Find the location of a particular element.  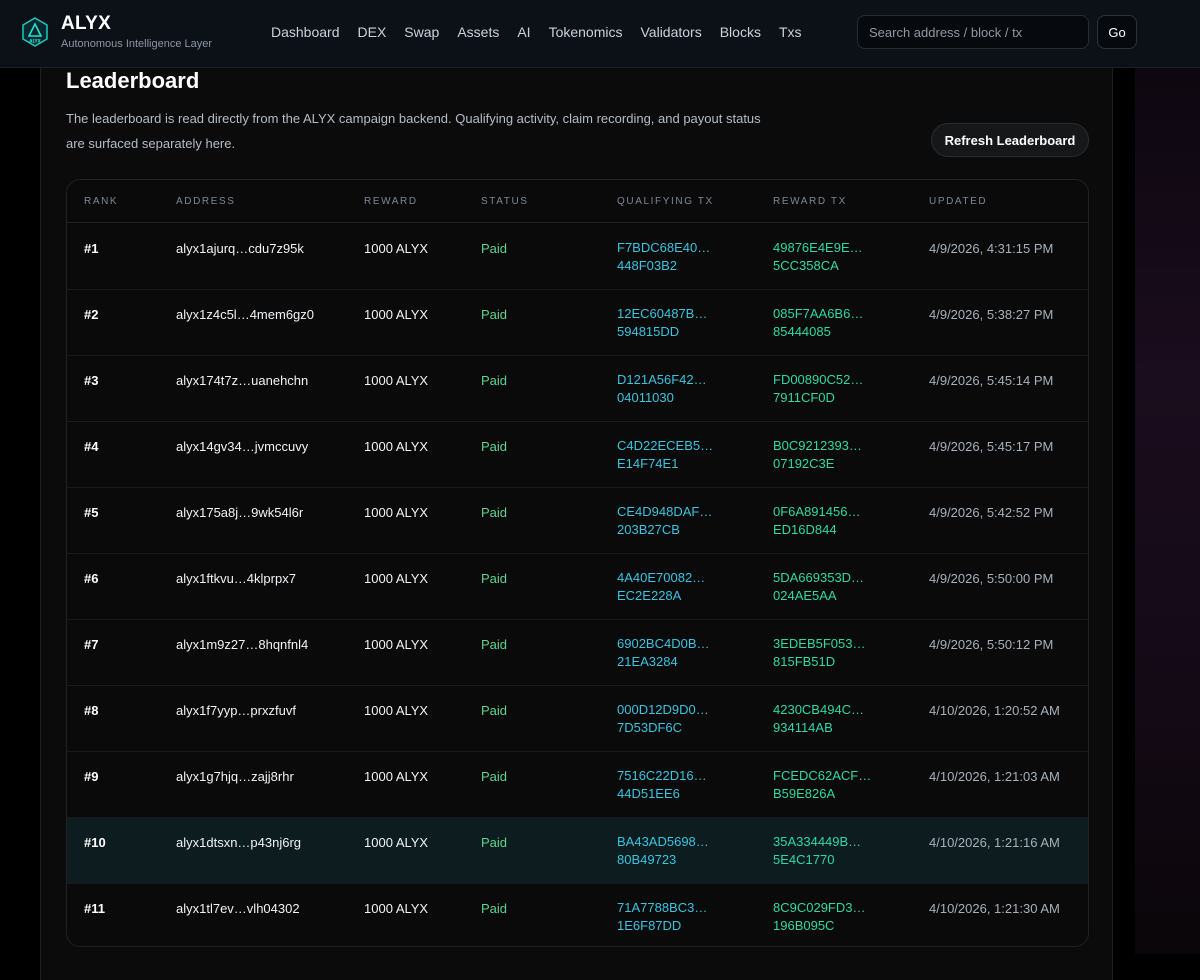

qualifying-tx-link: F7BDC68E40… 448F03B2 is located at coordinates (663, 257).